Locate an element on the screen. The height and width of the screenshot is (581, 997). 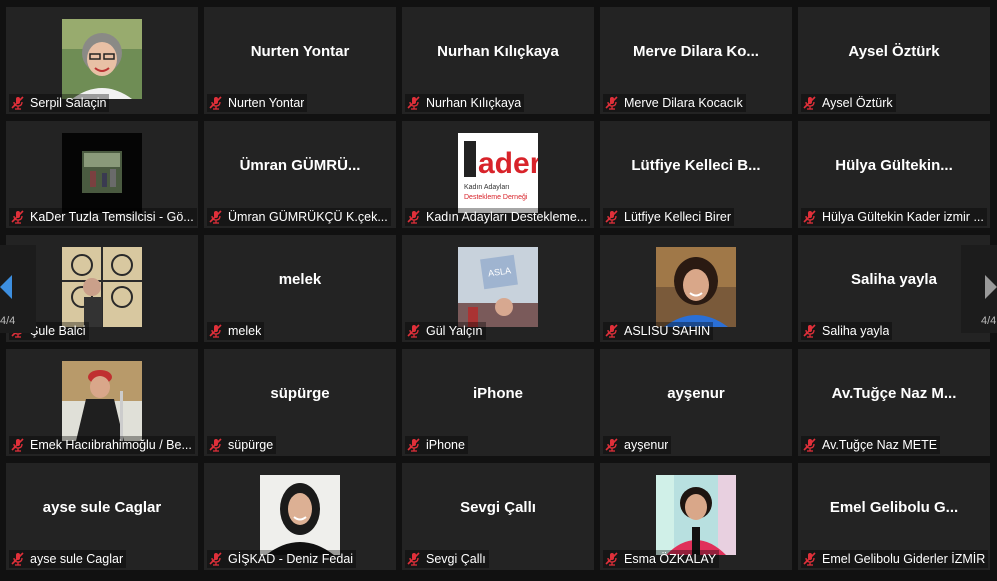
participant-display-name: Saliha yayla is located at coordinates (894, 279).